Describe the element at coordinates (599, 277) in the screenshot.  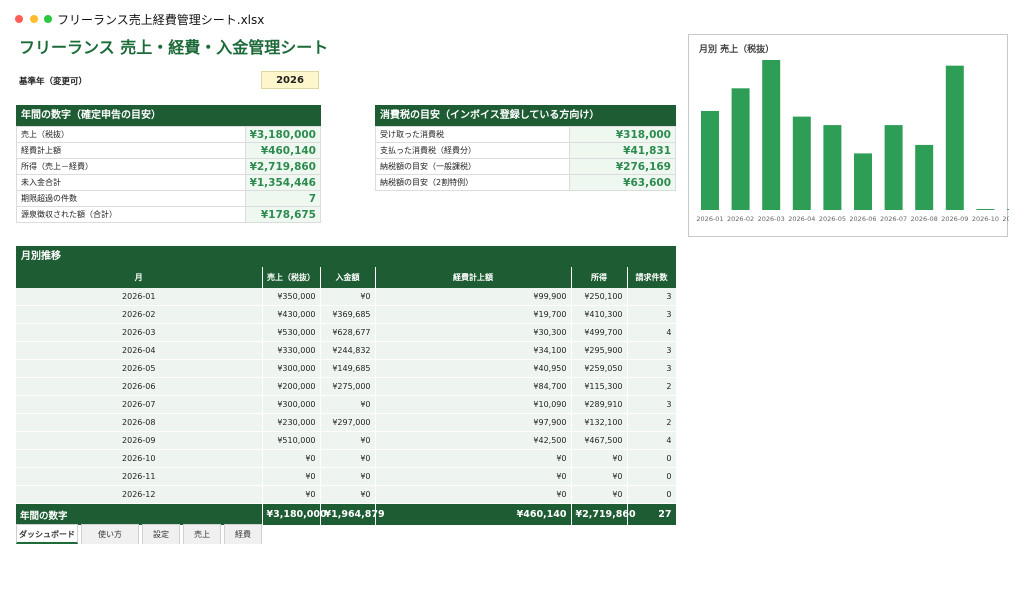
I see `column-header: 所得` at that location.